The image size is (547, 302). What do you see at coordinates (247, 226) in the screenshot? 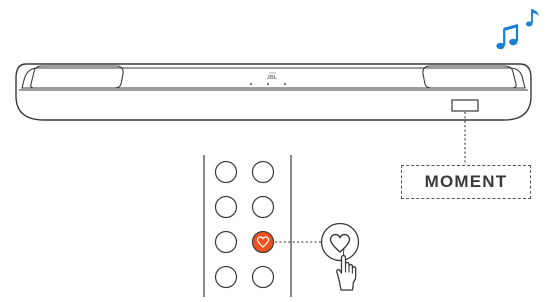
I see `remote-control` at bounding box center [247, 226].